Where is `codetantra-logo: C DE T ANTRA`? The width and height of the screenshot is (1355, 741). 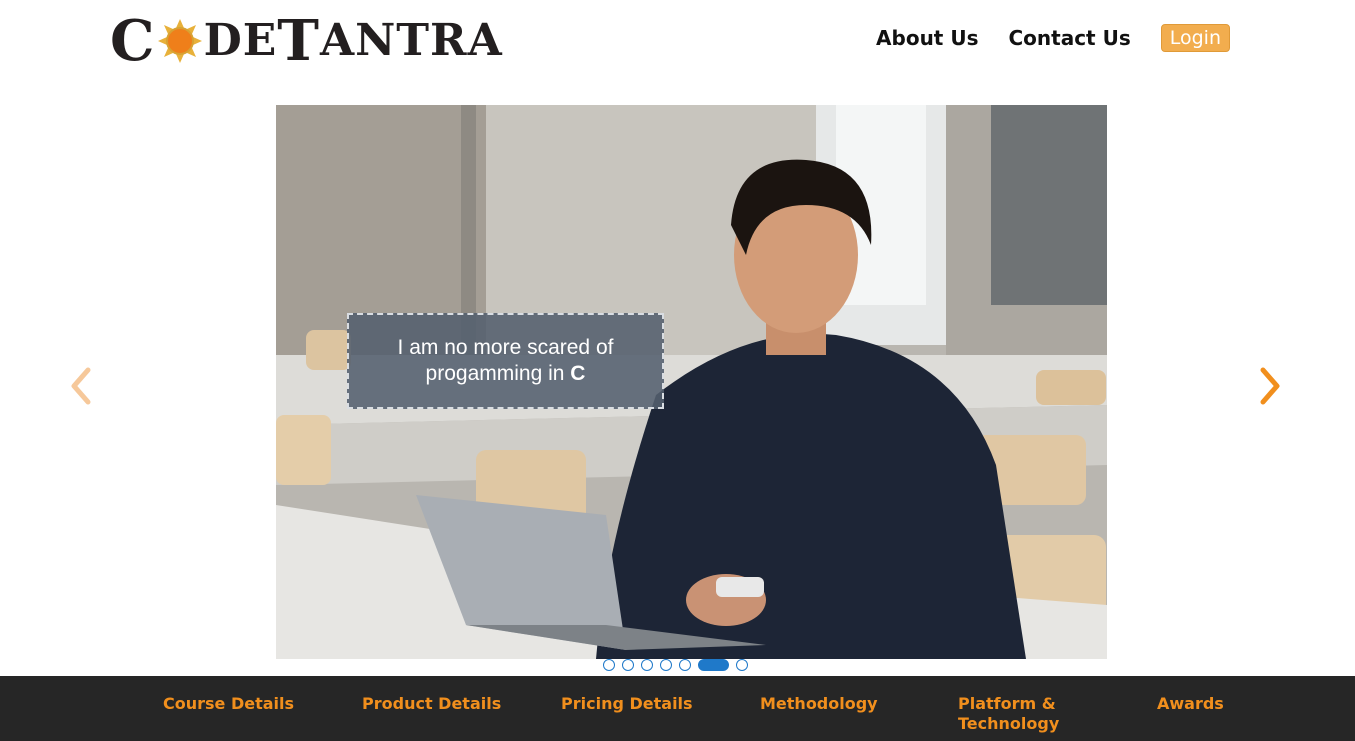
codetantra-logo: C DE T ANTRA is located at coordinates (306, 41).